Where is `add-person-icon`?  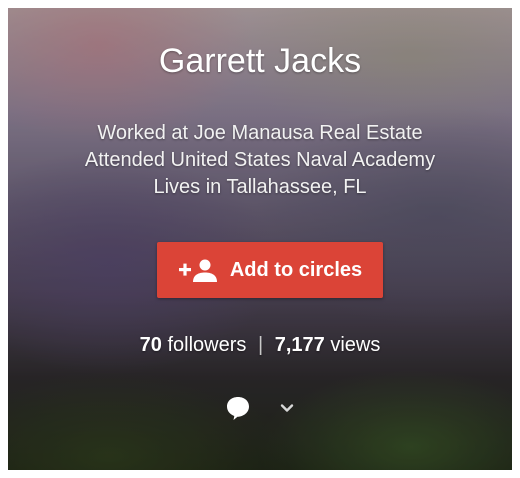
add-person-icon is located at coordinates (198, 270).